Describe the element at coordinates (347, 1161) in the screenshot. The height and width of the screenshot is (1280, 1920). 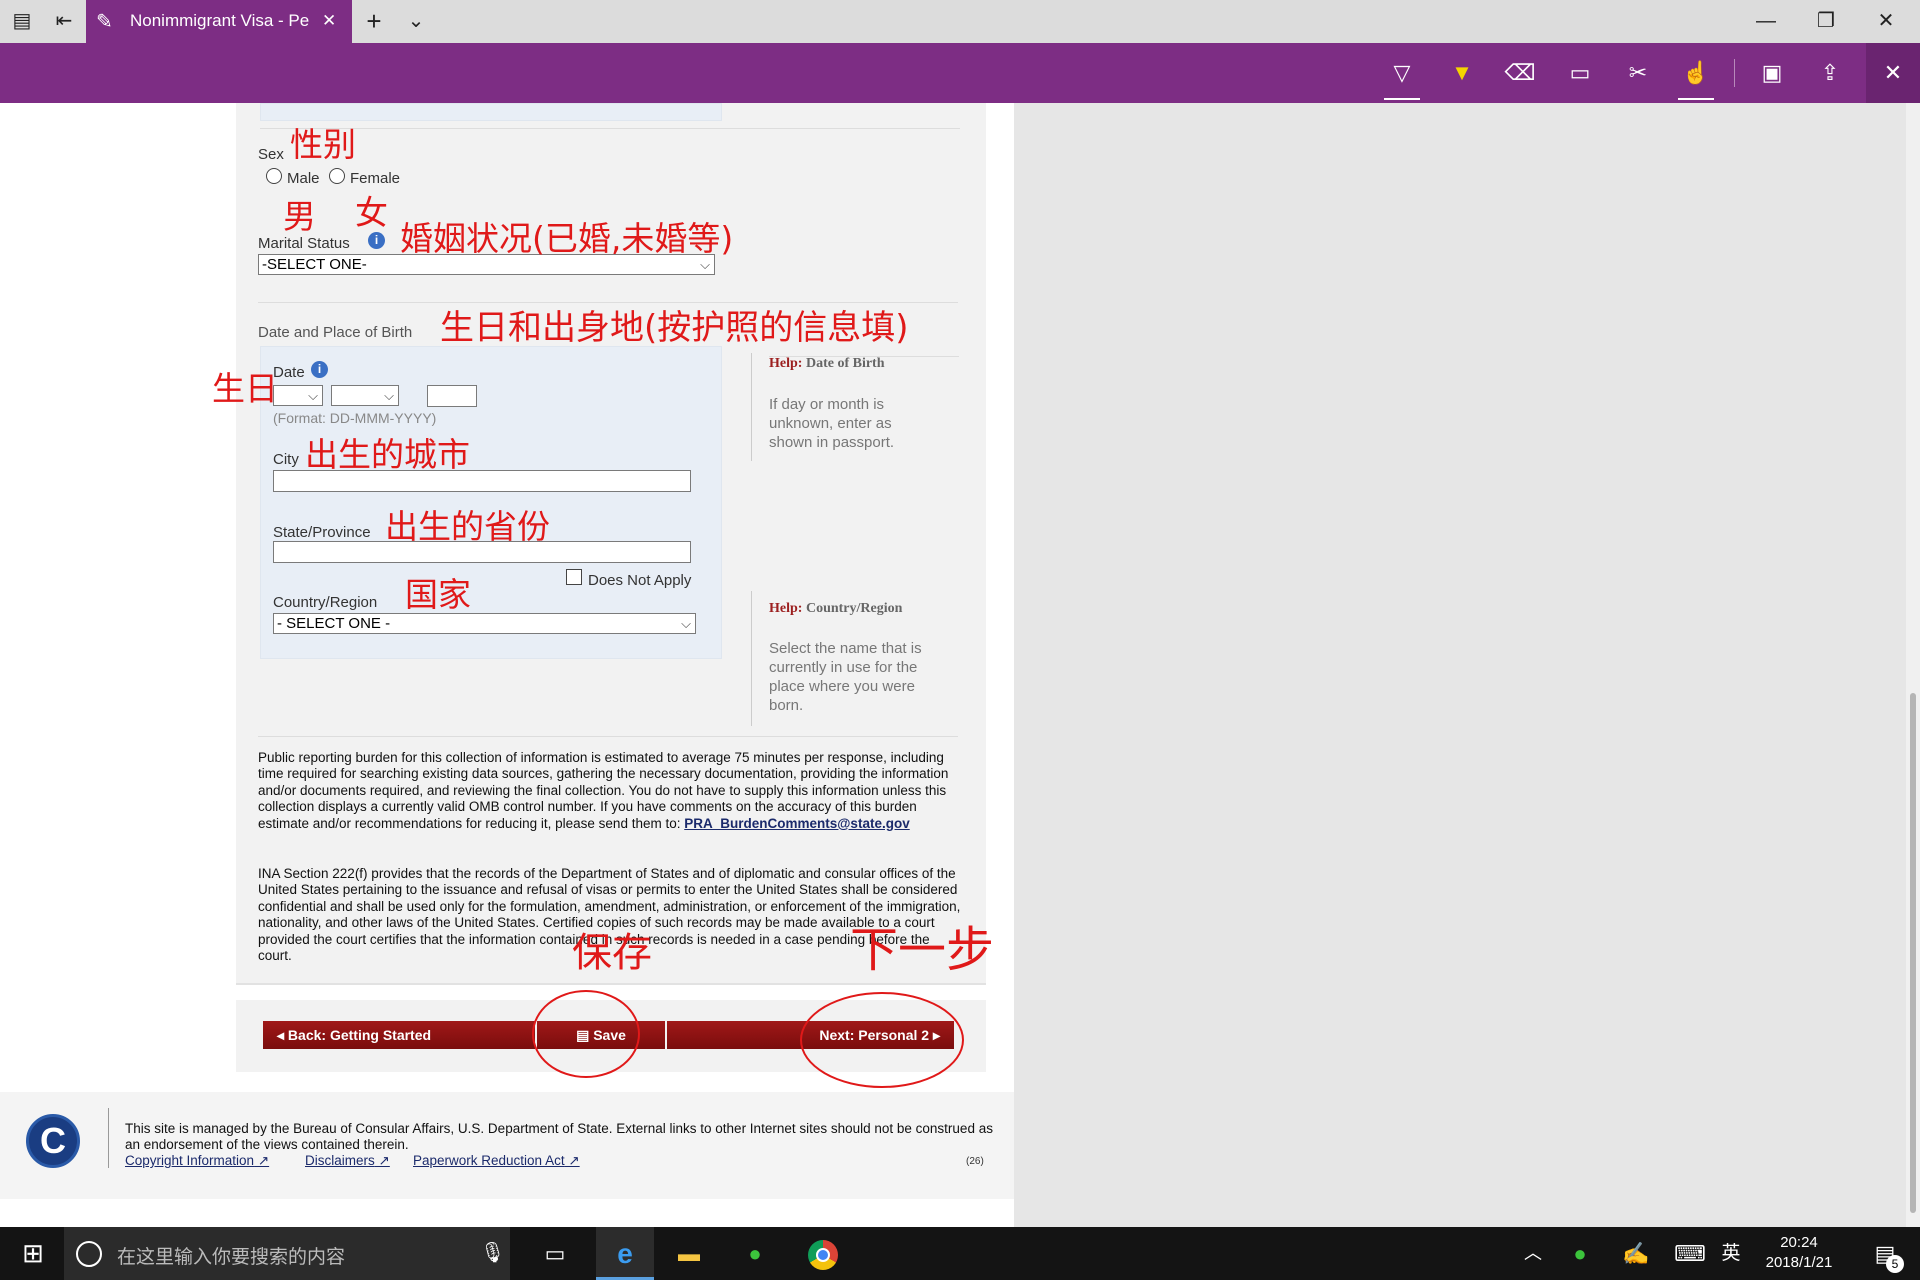
I see `disclaimers-link: Disclaimers ↗` at that location.